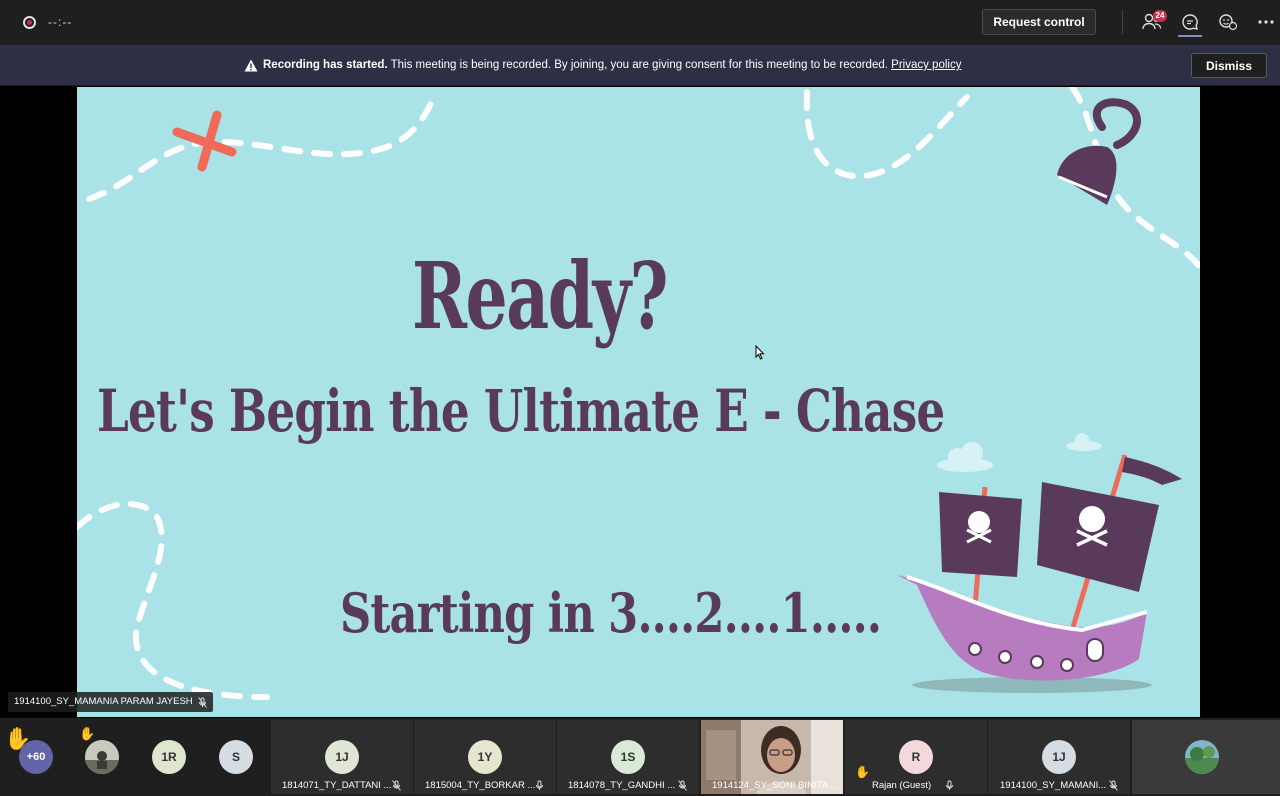  I want to click on participant-tile: ✋ R Rajan (Guest), so click(916, 757).